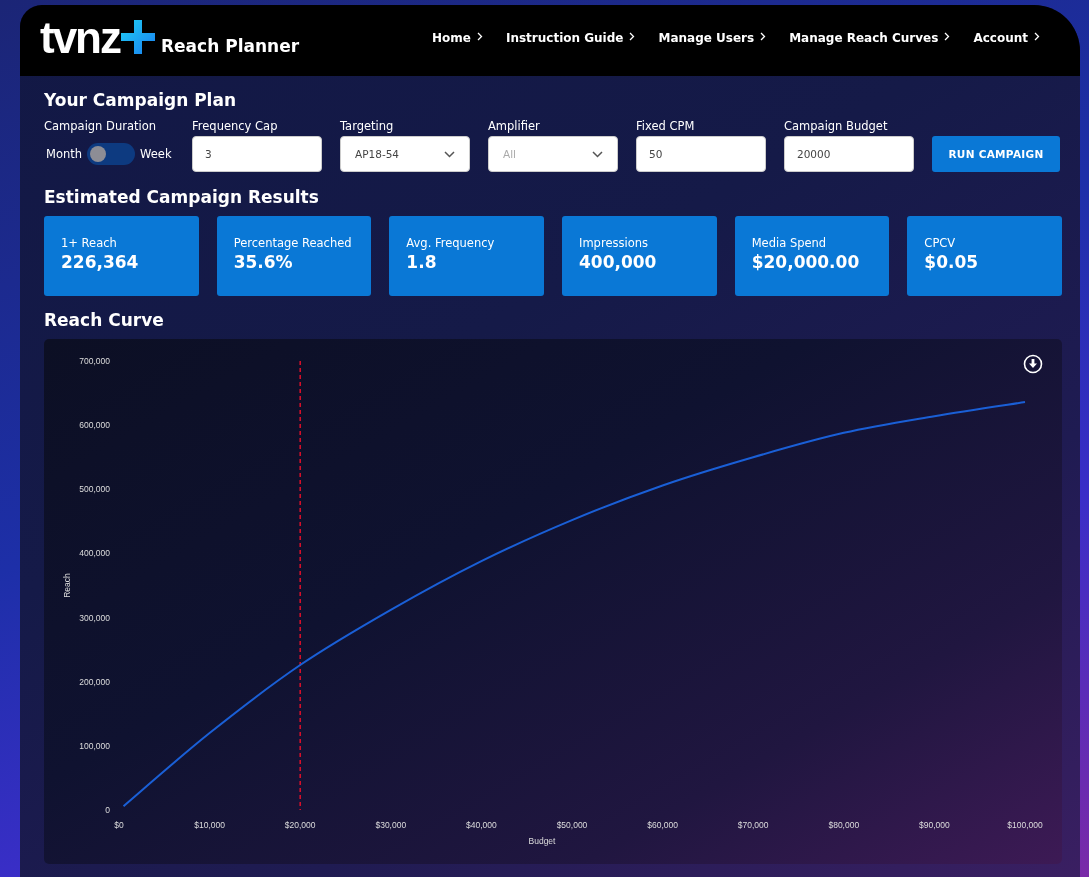  What do you see at coordinates (870, 37) in the screenshot?
I see `nav-link: Manage Reach Curves` at bounding box center [870, 37].